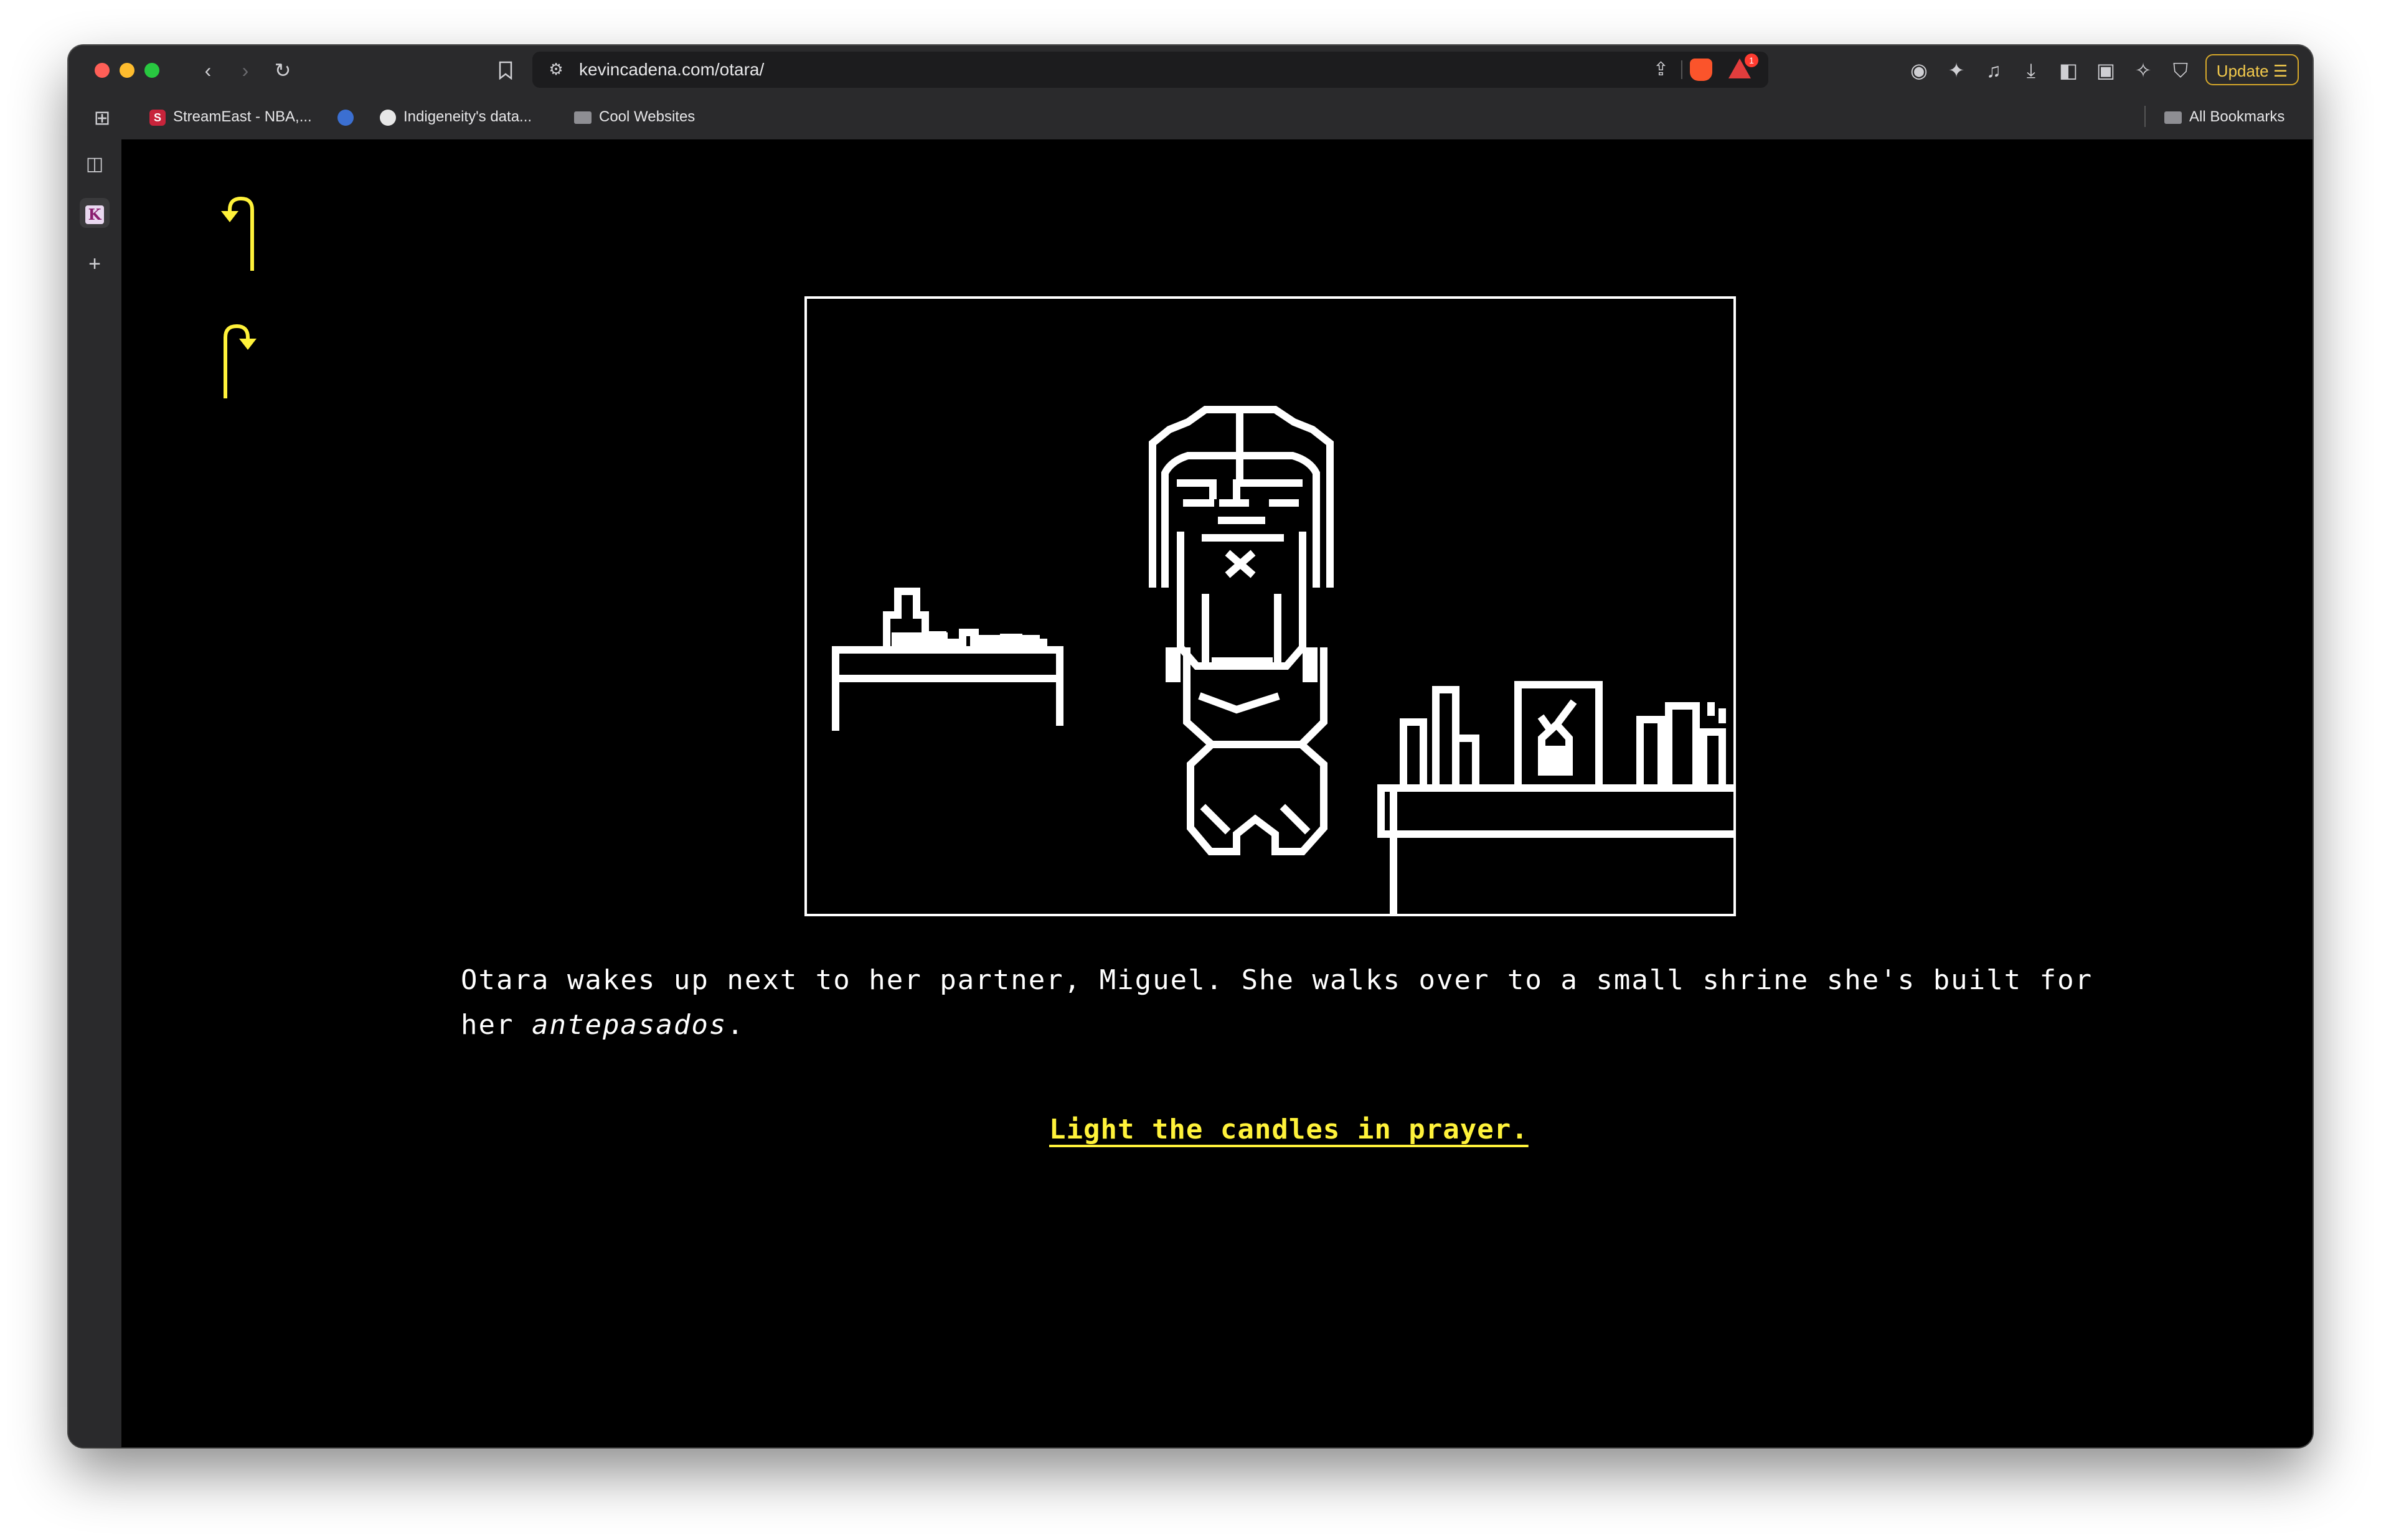 The height and width of the screenshot is (1540, 2381). Describe the element at coordinates (1701, 70) in the screenshot. I see `brave-shields-icon` at that location.